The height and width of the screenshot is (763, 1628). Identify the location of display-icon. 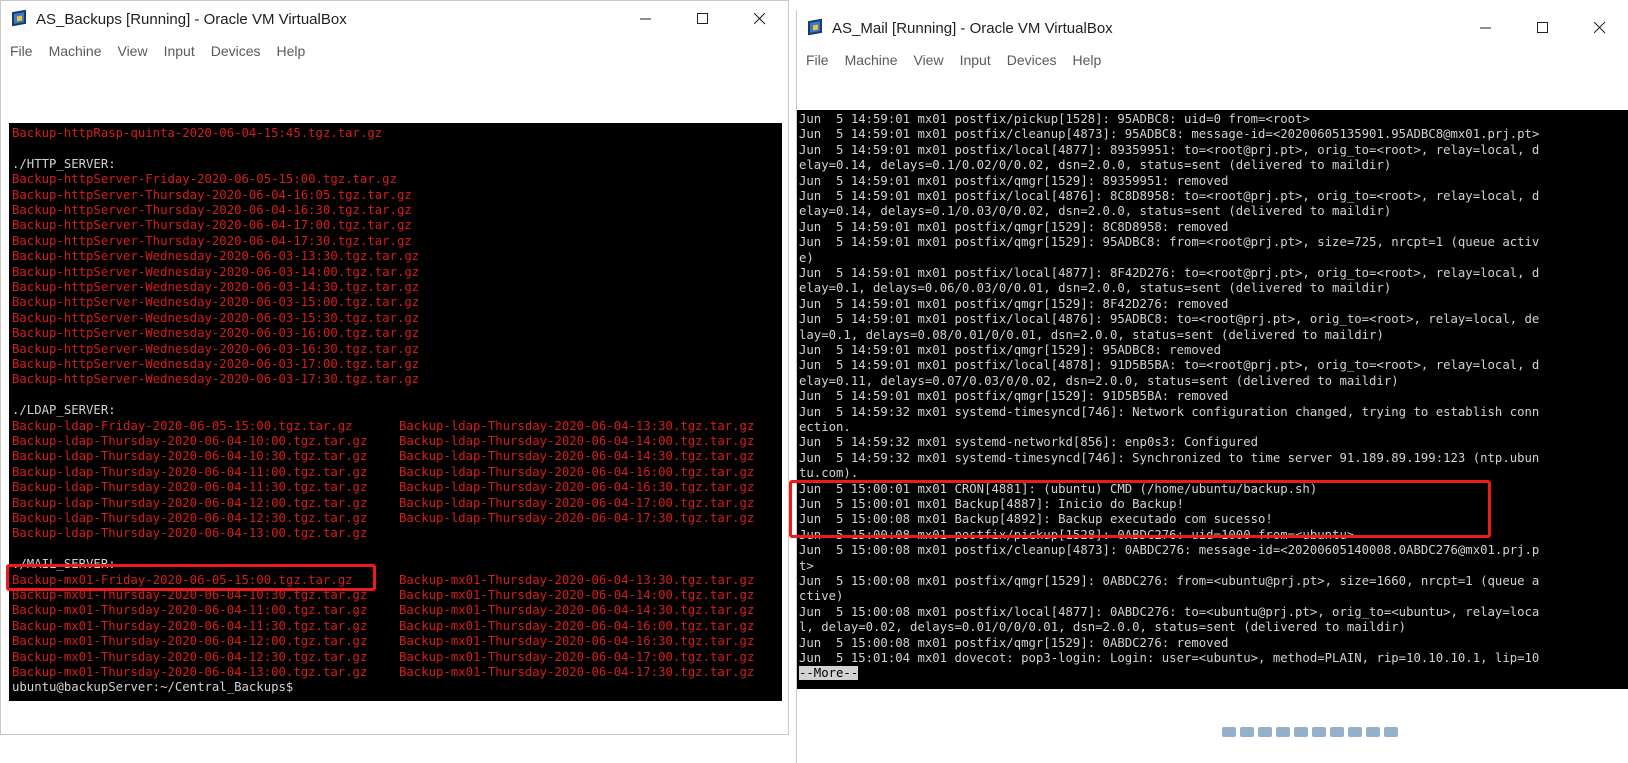
(1337, 732).